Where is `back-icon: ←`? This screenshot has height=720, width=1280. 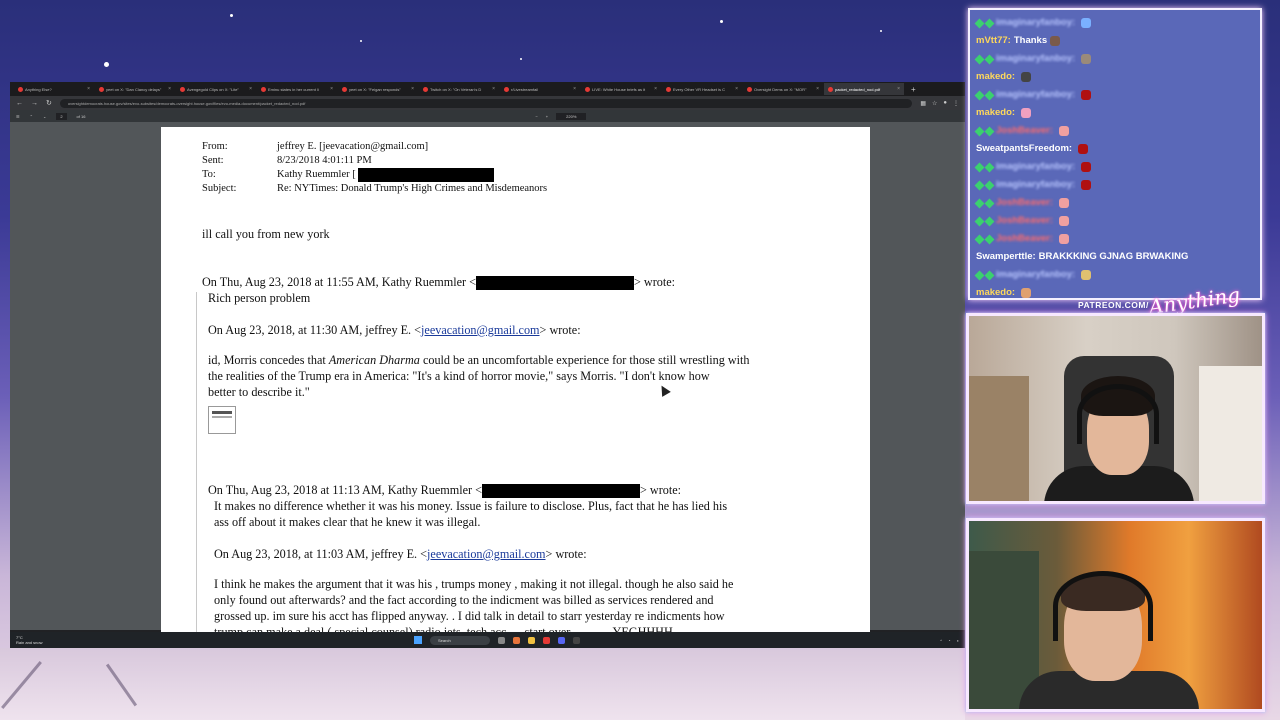 back-icon: ← is located at coordinates (19, 103).